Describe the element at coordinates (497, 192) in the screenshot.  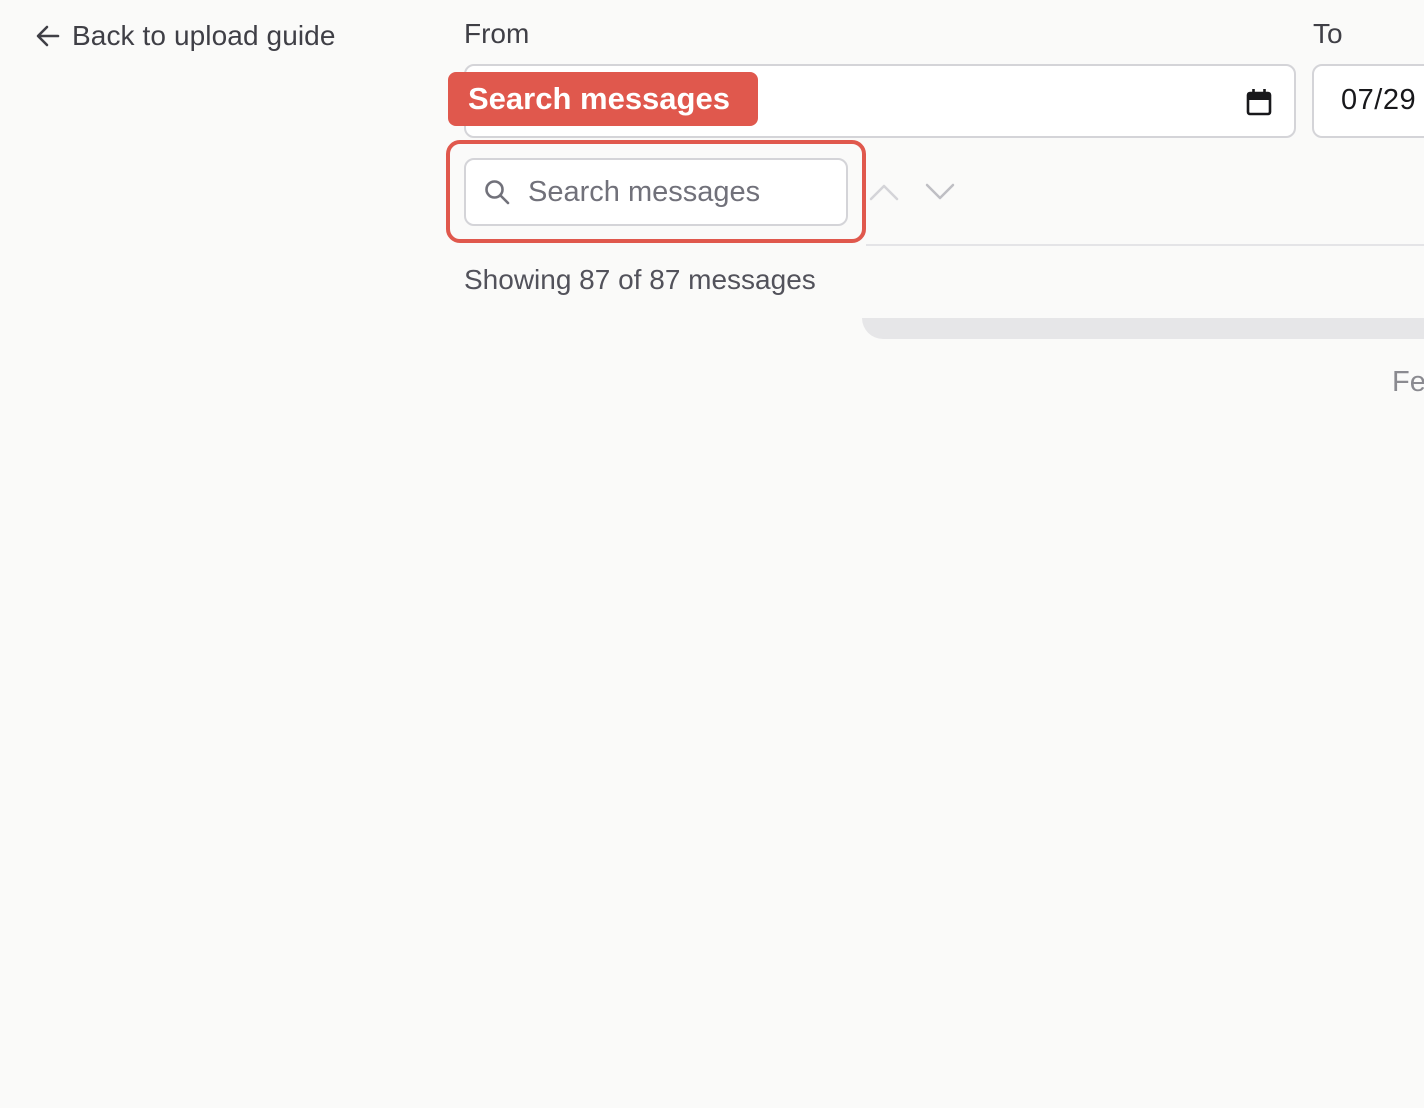
I see `search-icon` at that location.